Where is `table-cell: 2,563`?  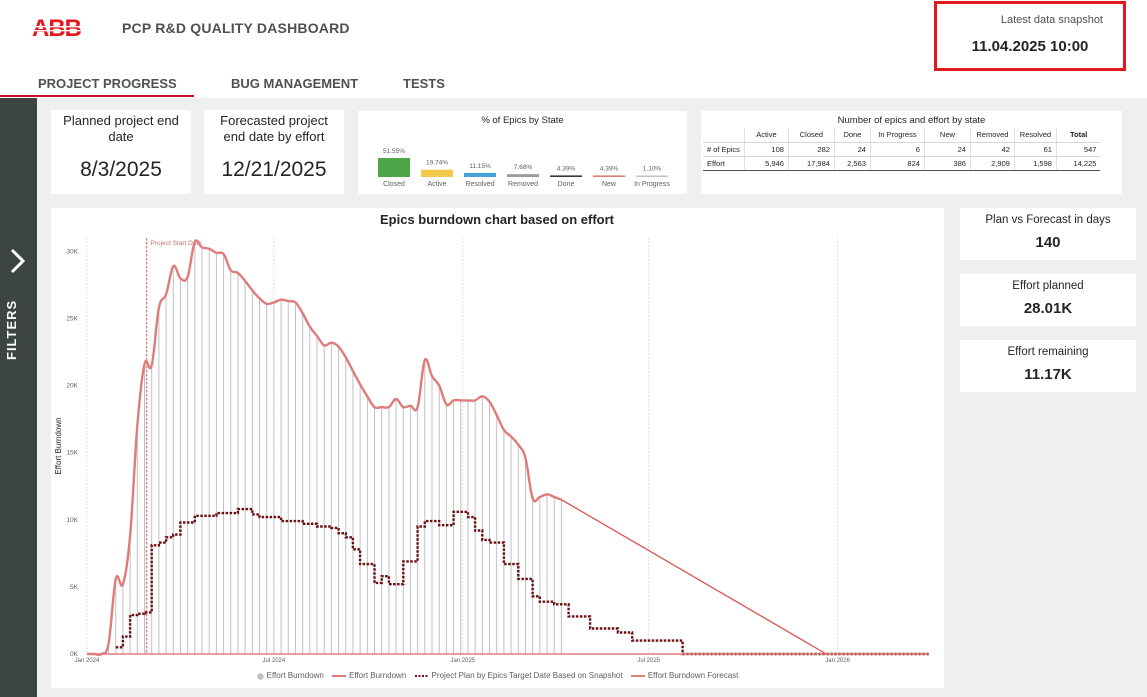 table-cell: 2,563 is located at coordinates (852, 163).